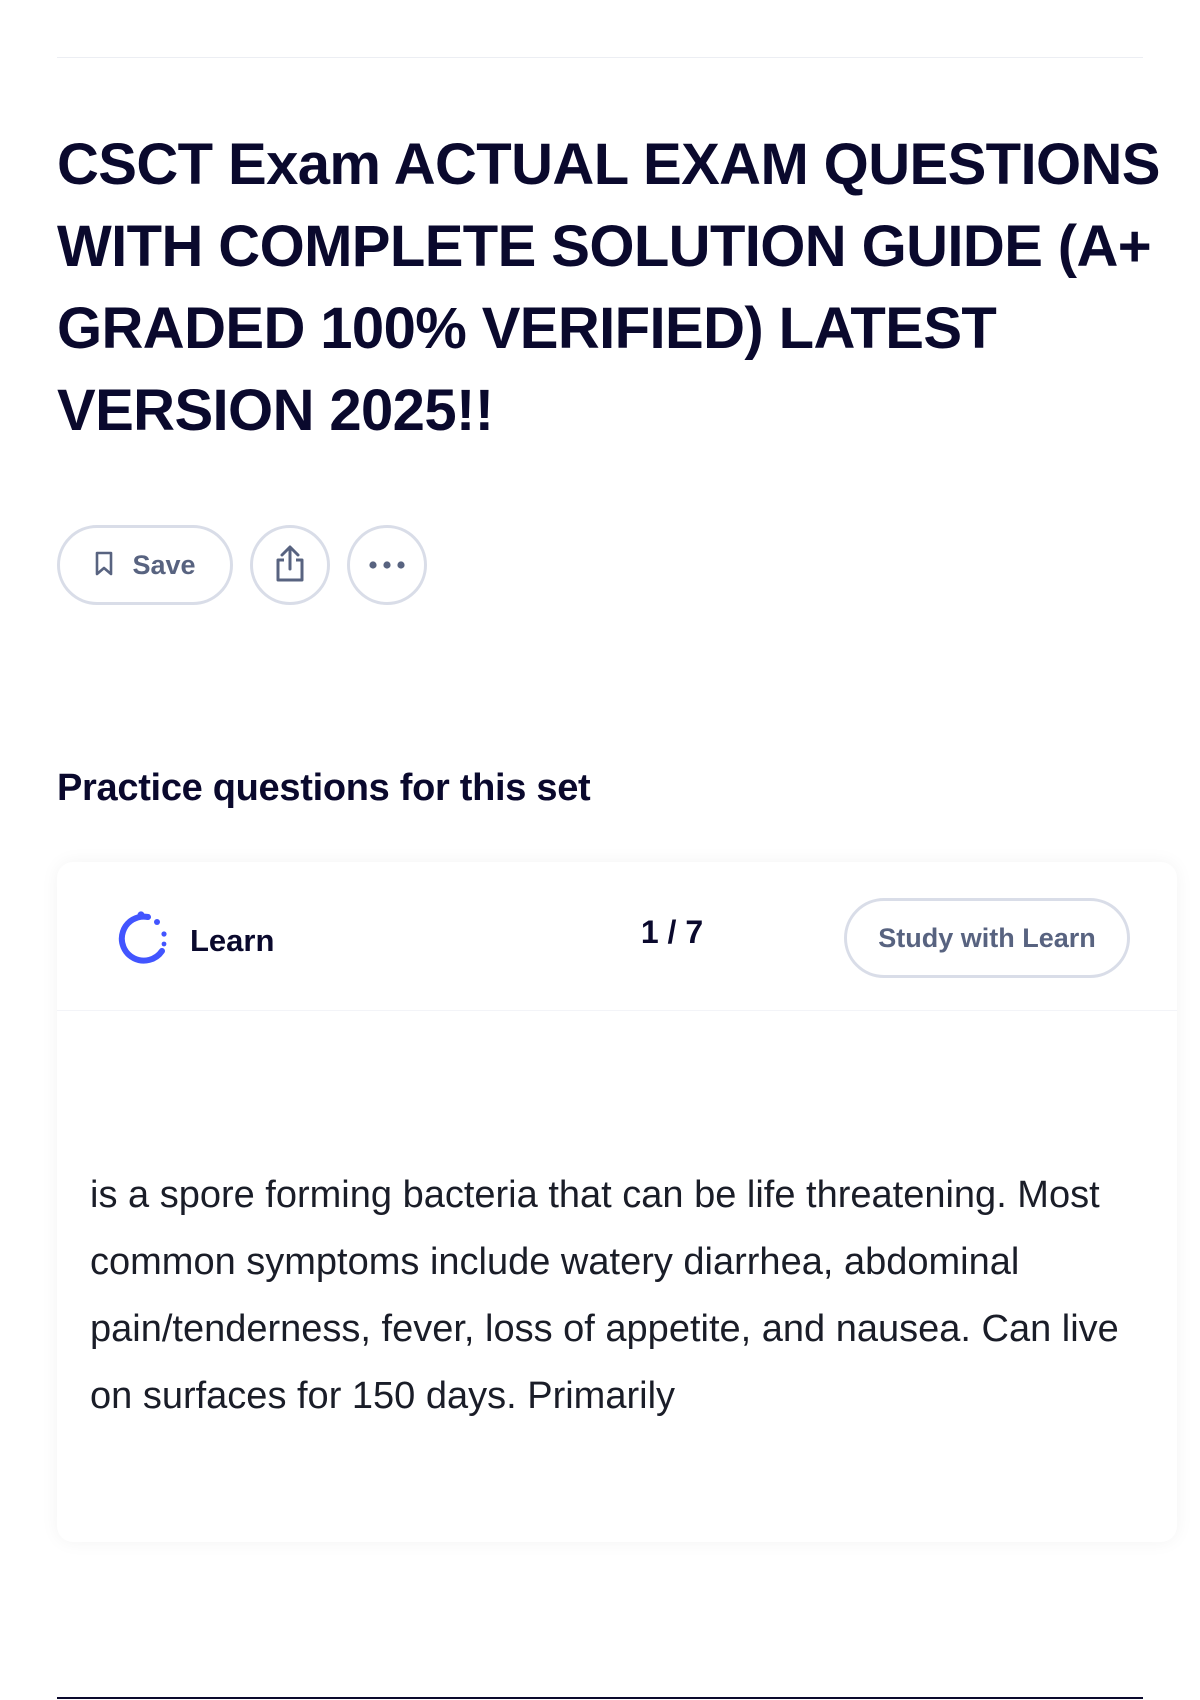  I want to click on learn-mode-label: Learn, so click(232, 940).